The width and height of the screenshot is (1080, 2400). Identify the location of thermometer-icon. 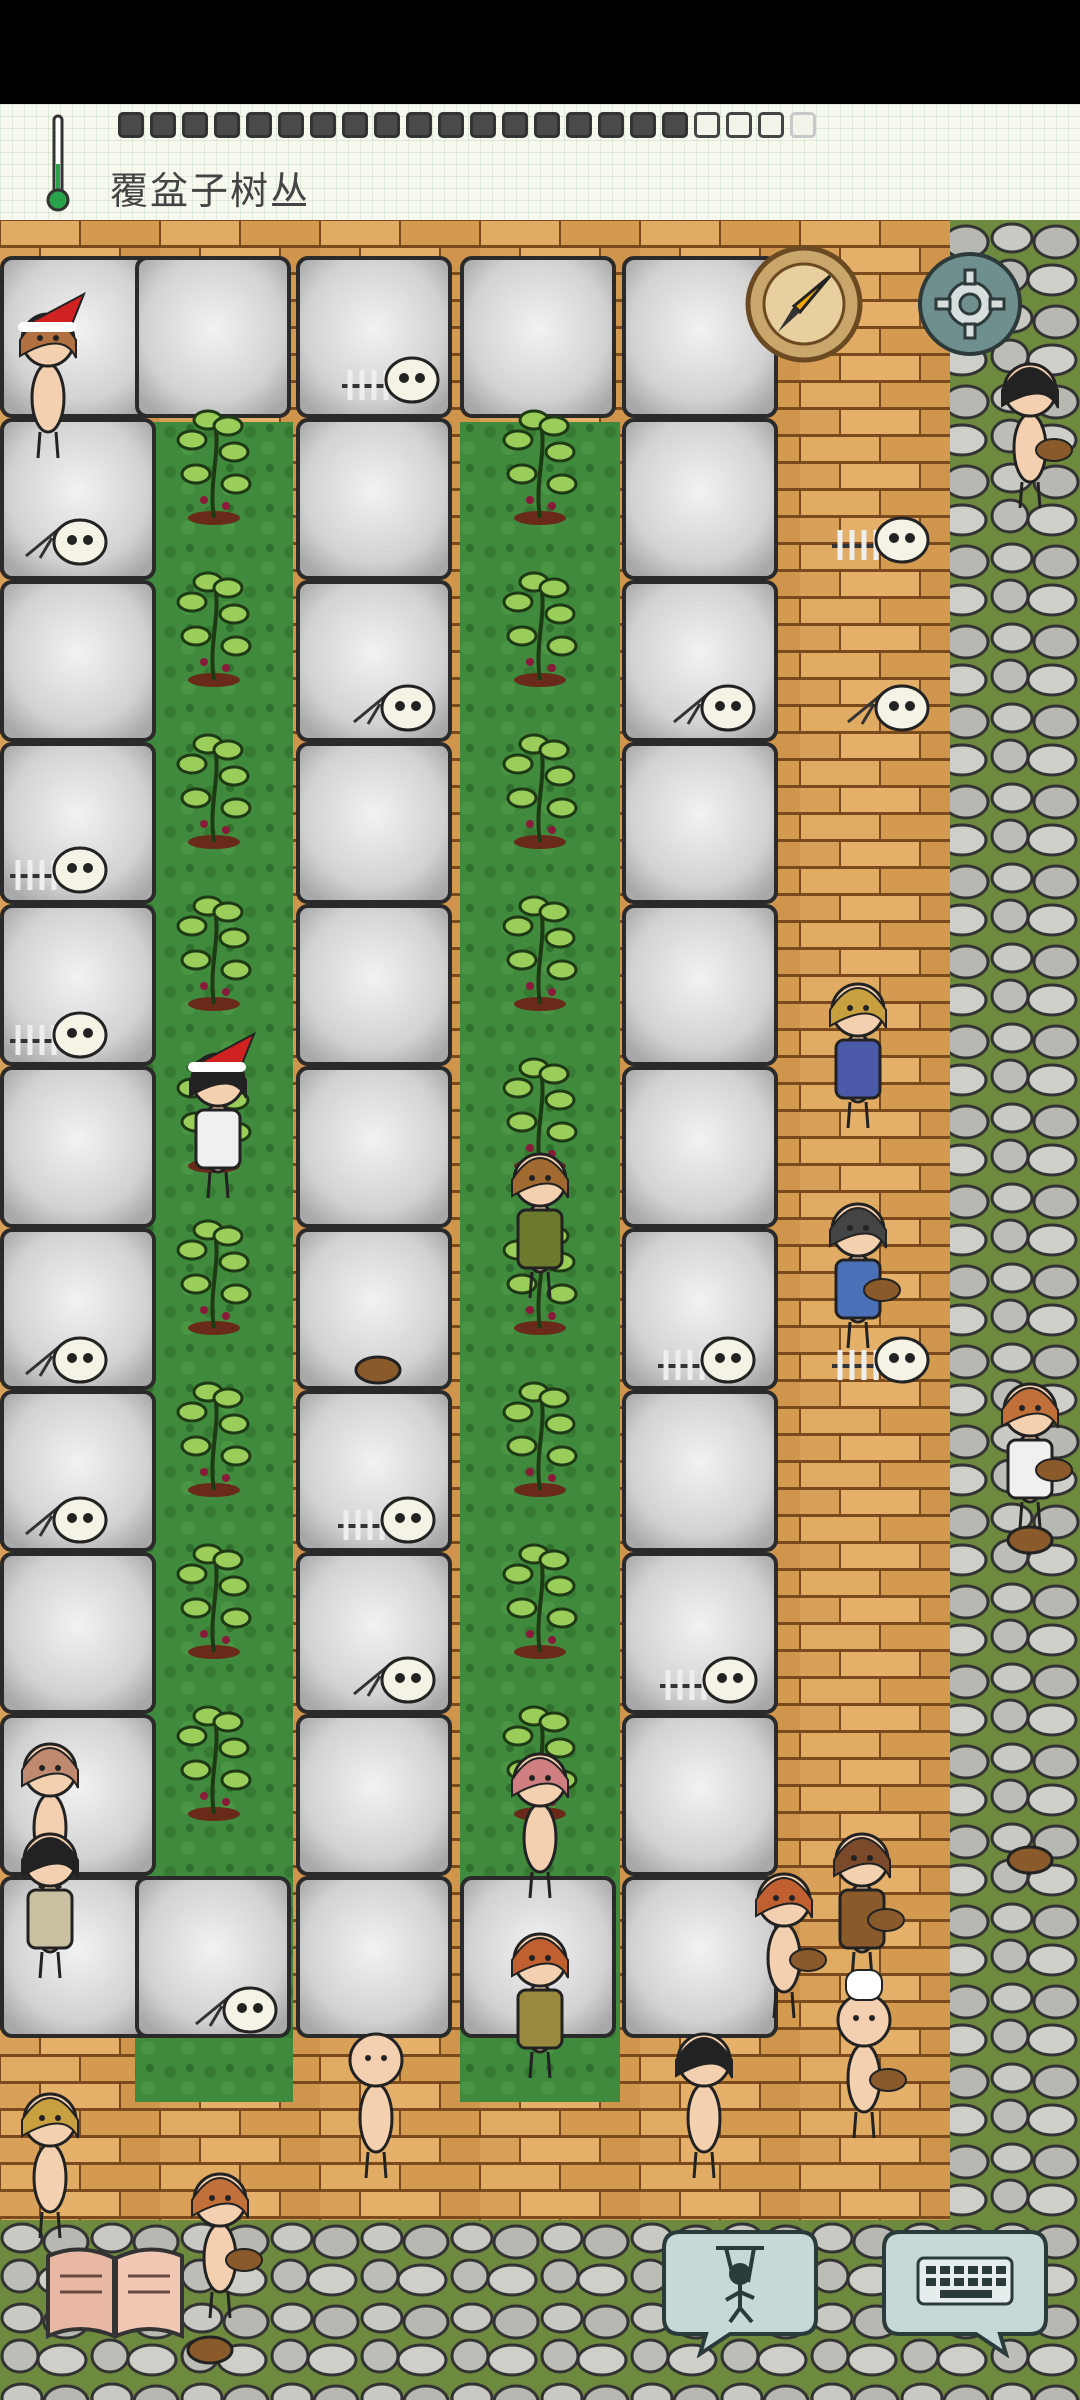
(58, 163).